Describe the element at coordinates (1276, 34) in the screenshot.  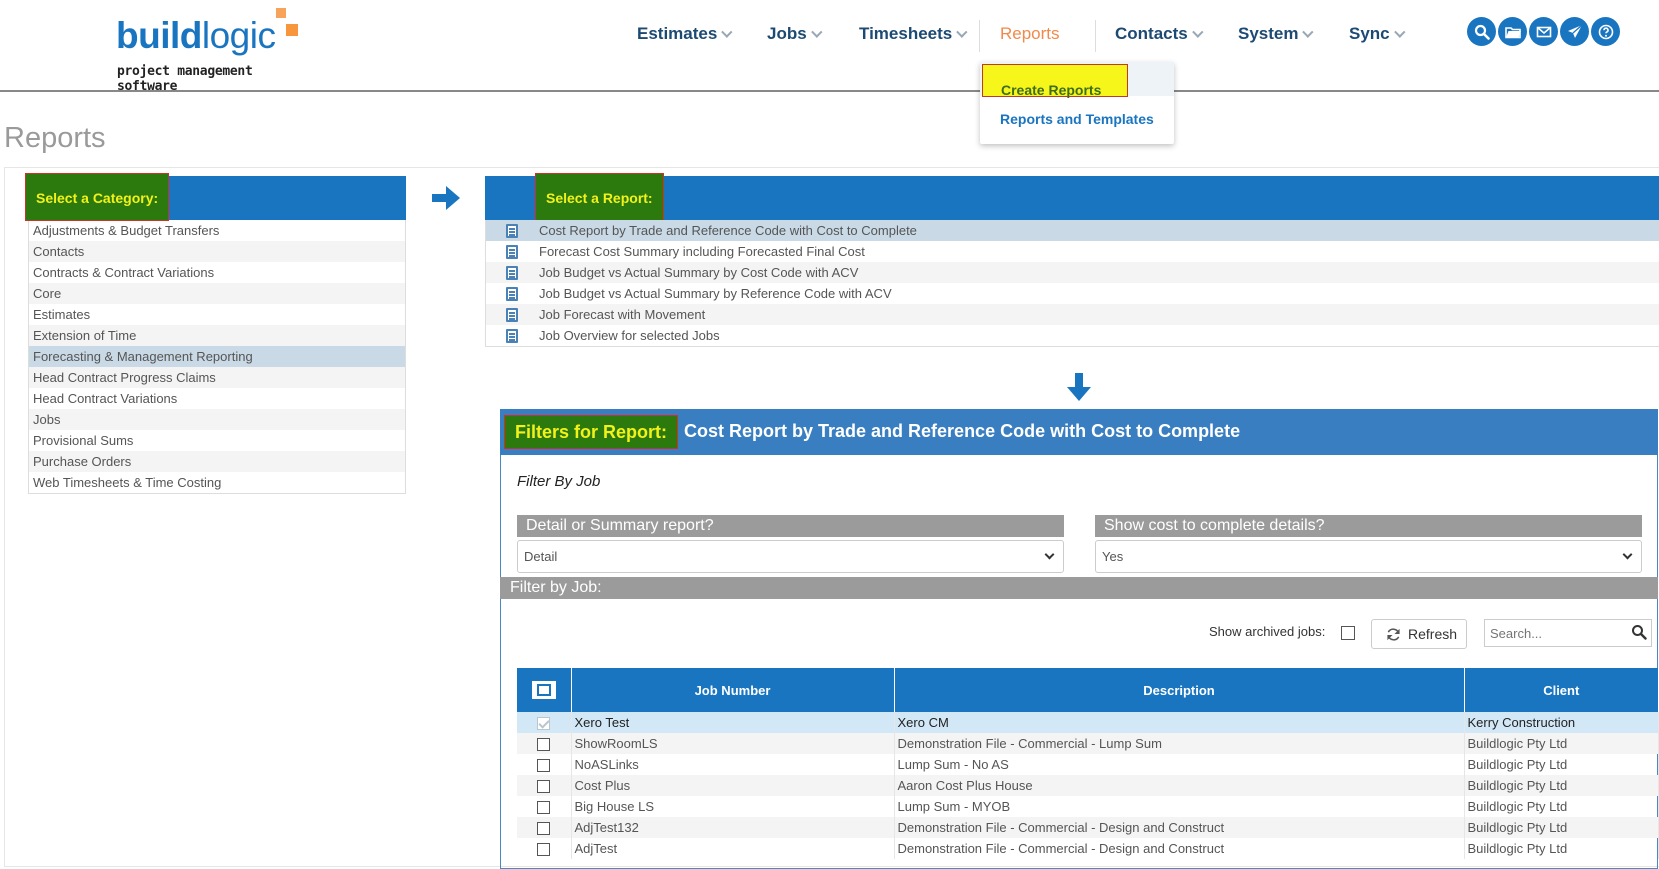
I see `nav-system: System` at that location.